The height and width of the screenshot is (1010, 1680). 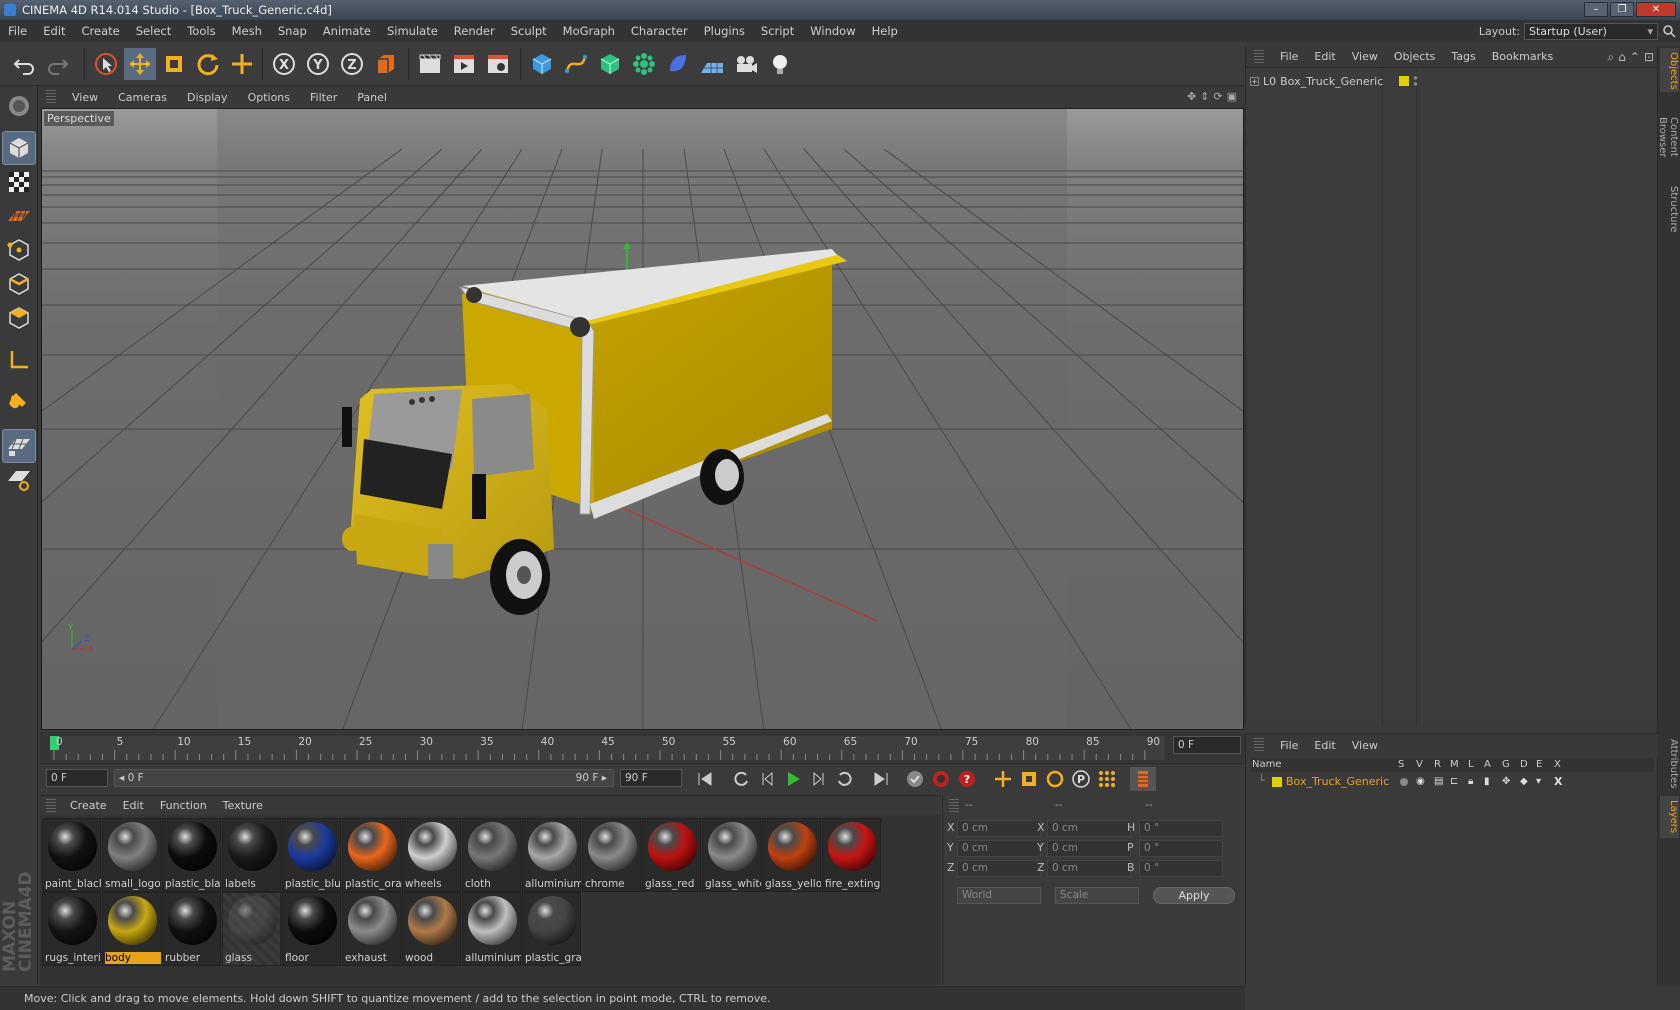 I want to click on object-name: Box_Truck_Generic, so click(x=1331, y=81).